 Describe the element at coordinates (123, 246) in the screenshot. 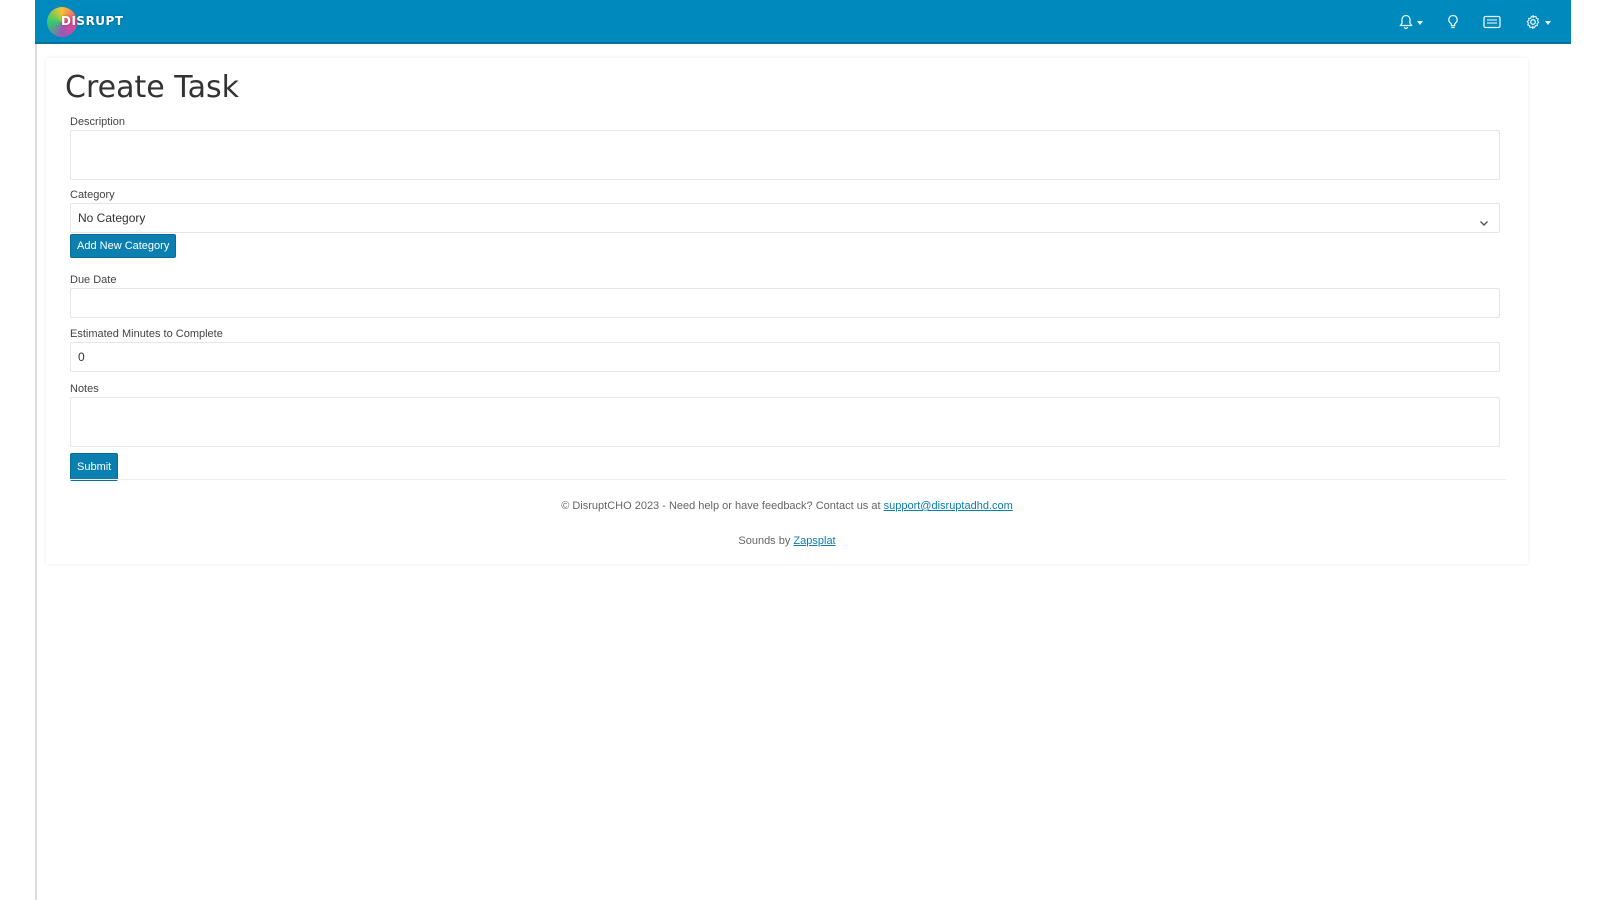

I see `add-new-category-button: Add New Category` at that location.